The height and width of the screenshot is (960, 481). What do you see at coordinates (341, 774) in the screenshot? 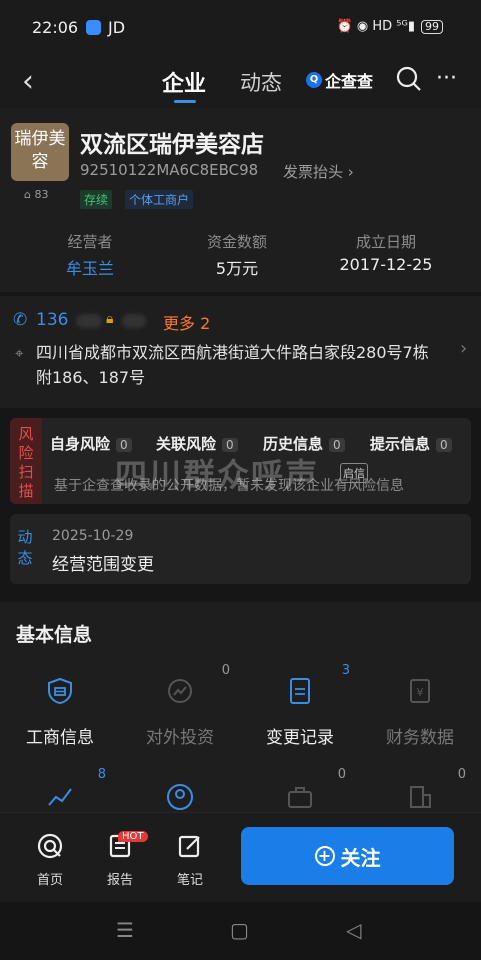
I see `grid-row2-3-count: 0` at bounding box center [341, 774].